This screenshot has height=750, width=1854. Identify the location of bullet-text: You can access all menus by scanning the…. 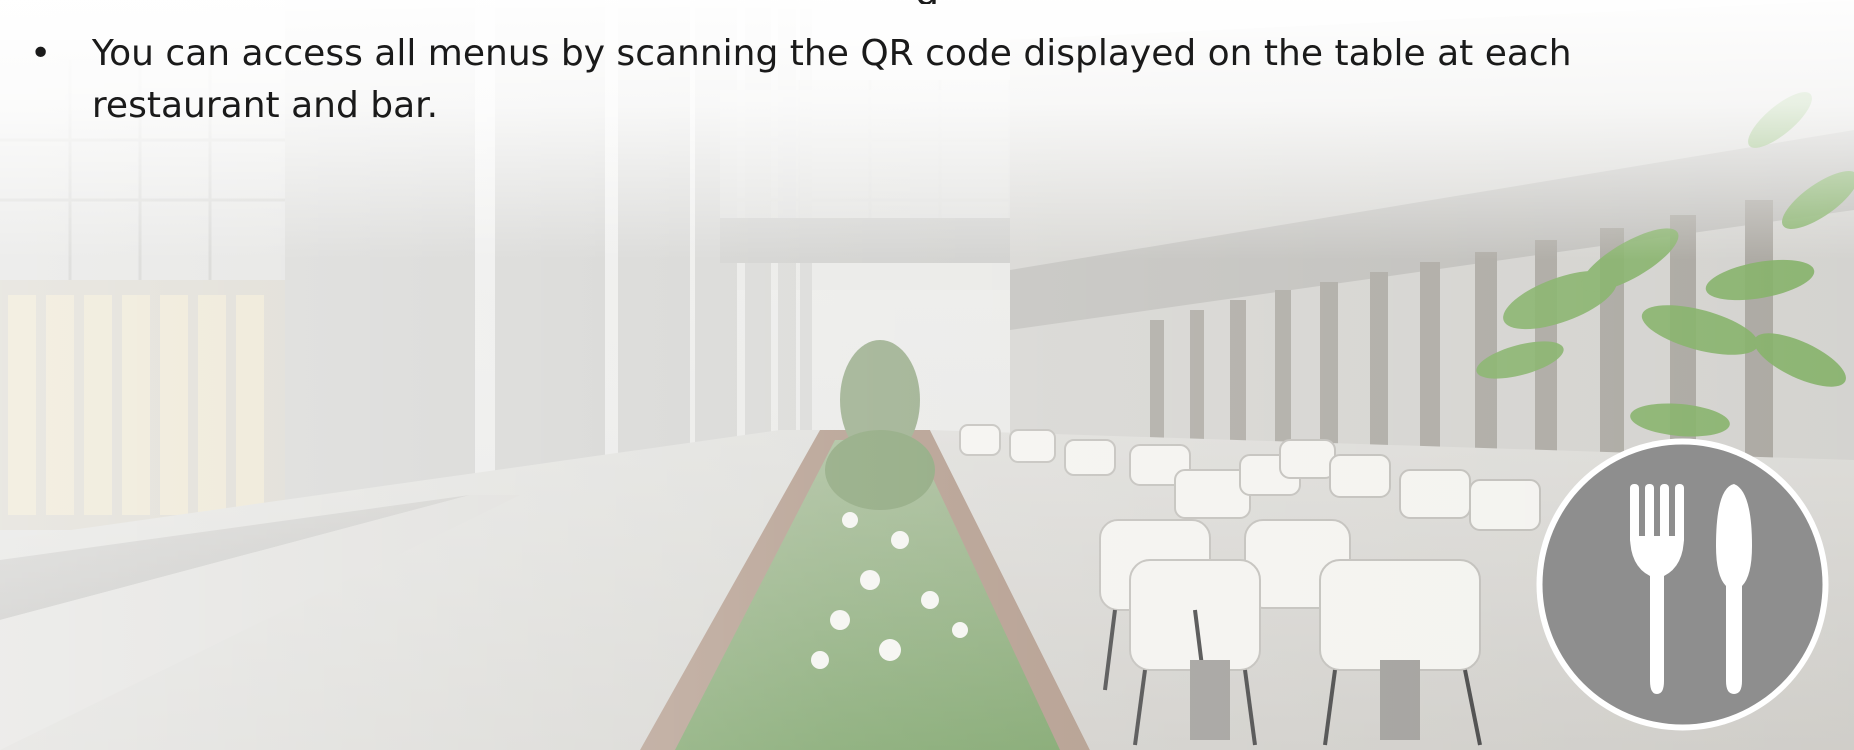
(831, 79).